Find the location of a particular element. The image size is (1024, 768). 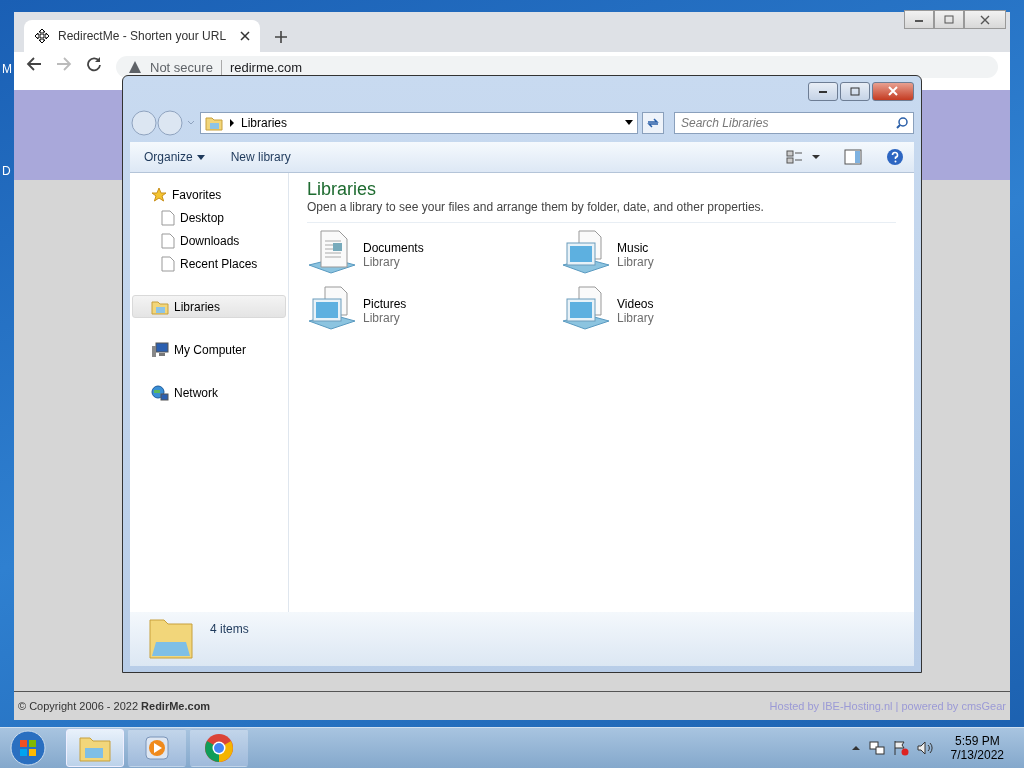

minimize-icon is located at coordinates (823, 91).